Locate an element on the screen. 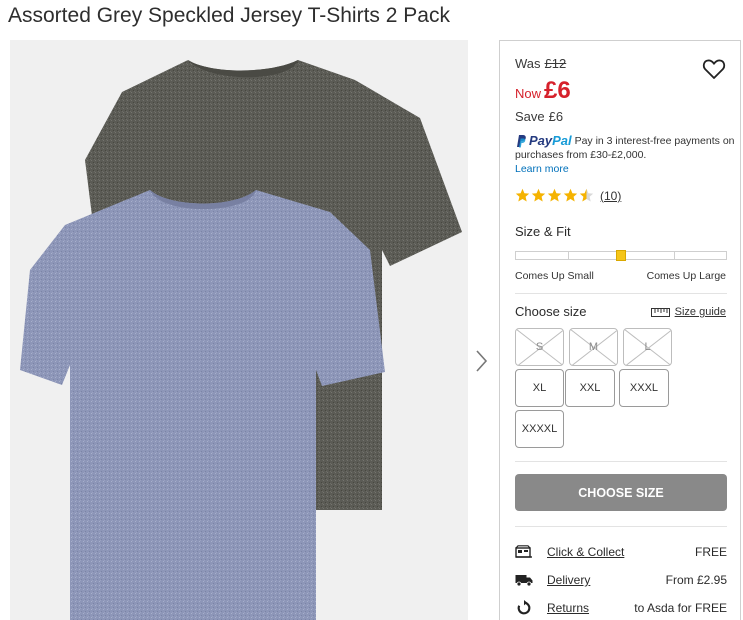  size-option-xxxl: XXXL is located at coordinates (644, 388).